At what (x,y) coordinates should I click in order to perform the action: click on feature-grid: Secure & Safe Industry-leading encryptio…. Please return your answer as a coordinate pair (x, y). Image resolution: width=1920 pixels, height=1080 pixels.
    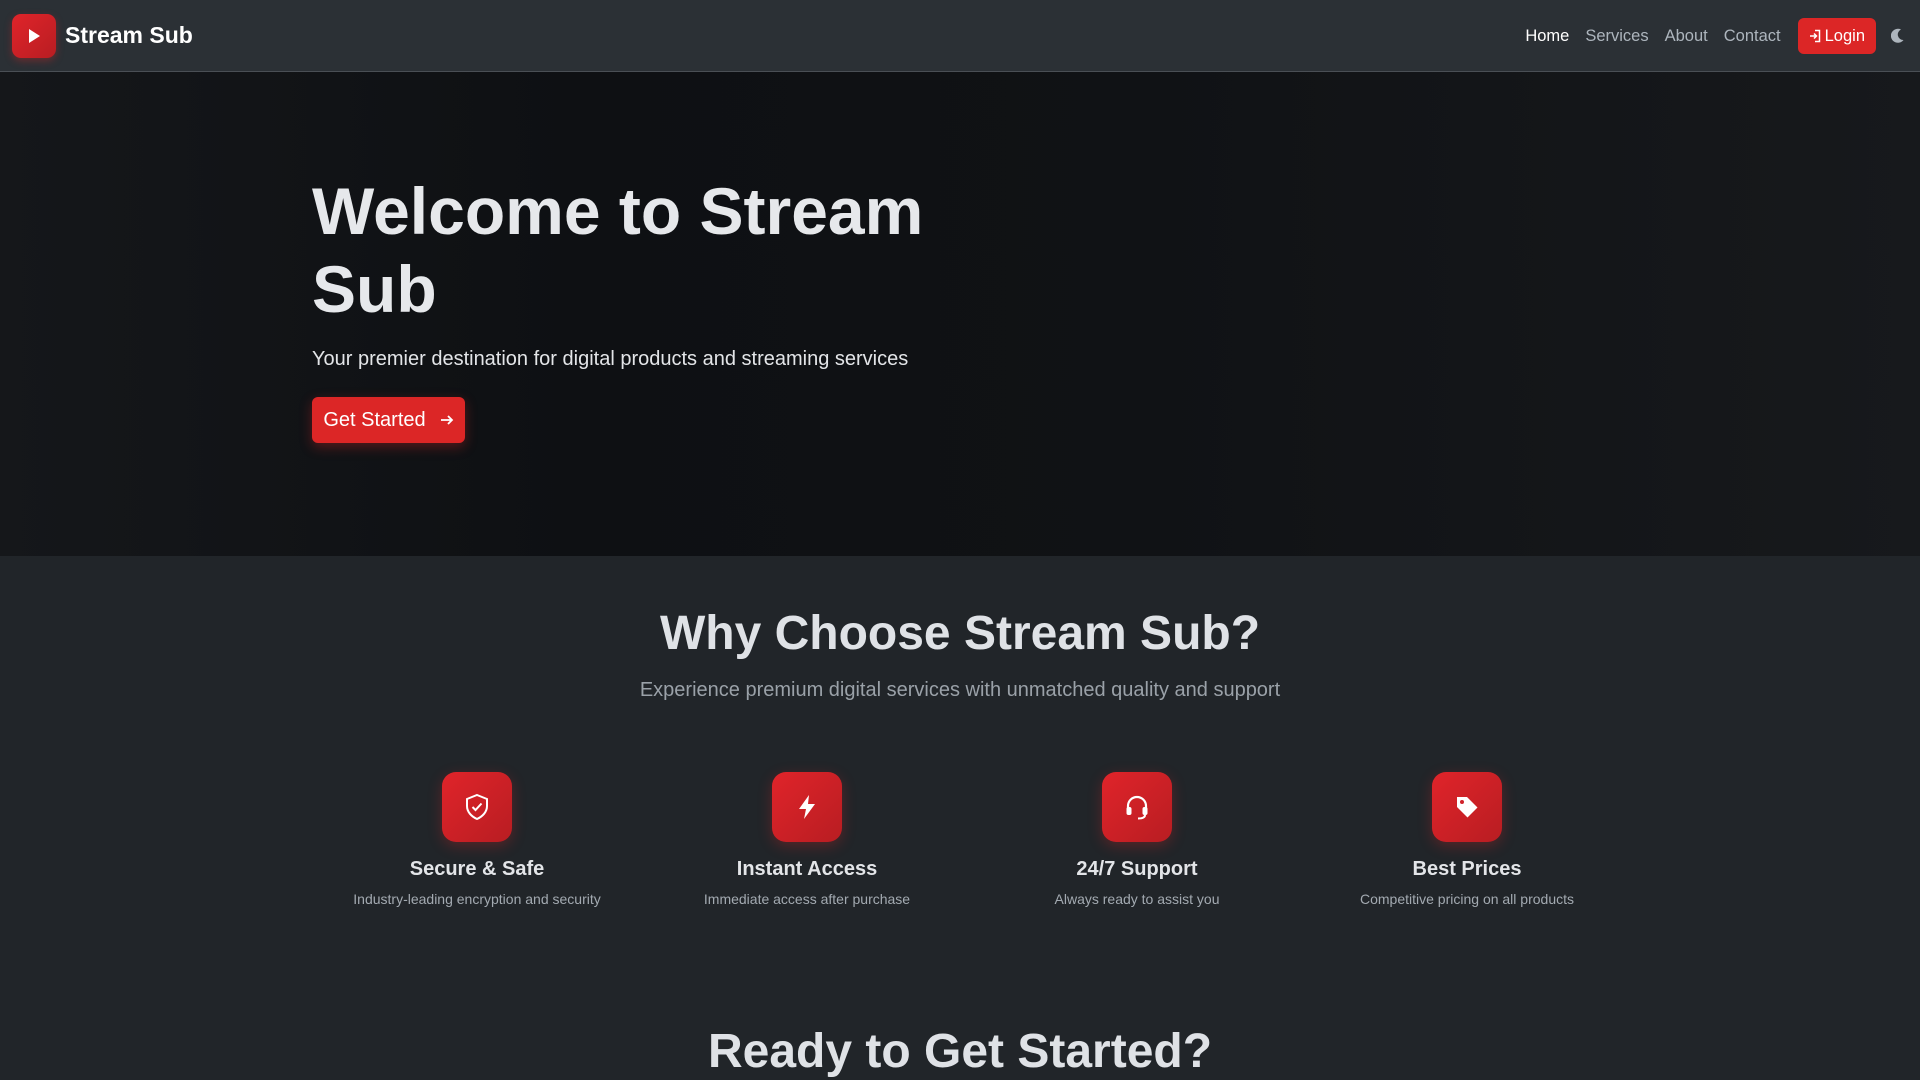
    Looking at the image, I should click on (972, 839).